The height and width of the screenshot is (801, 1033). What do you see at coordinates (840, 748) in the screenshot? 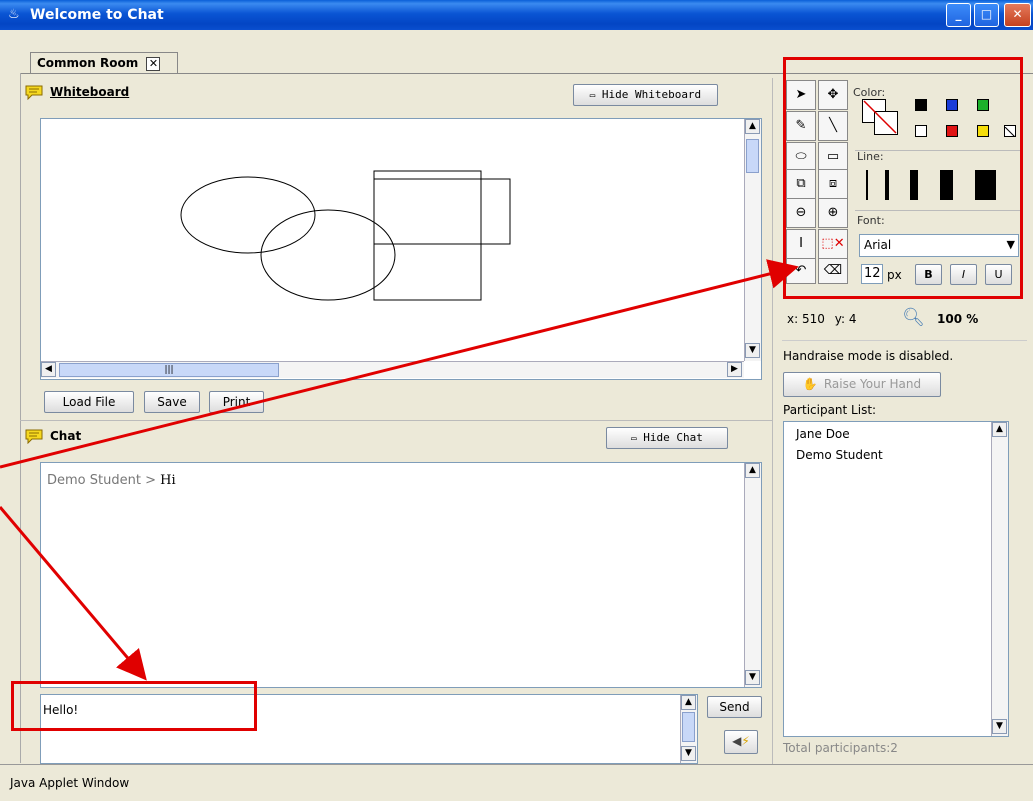
I see `total-participants: Total participants:2` at bounding box center [840, 748].